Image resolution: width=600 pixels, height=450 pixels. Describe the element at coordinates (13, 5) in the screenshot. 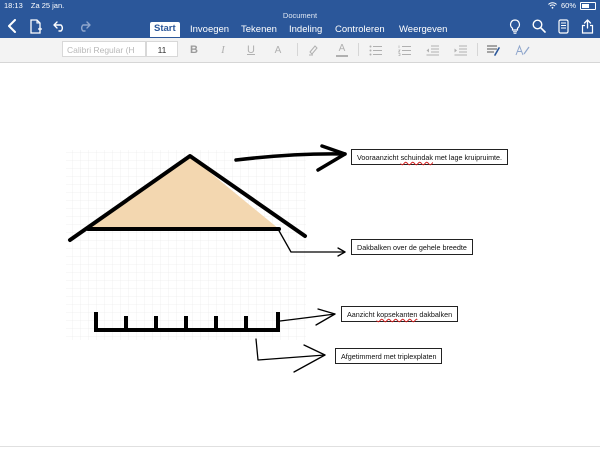

I see `status-time: 18:13` at that location.